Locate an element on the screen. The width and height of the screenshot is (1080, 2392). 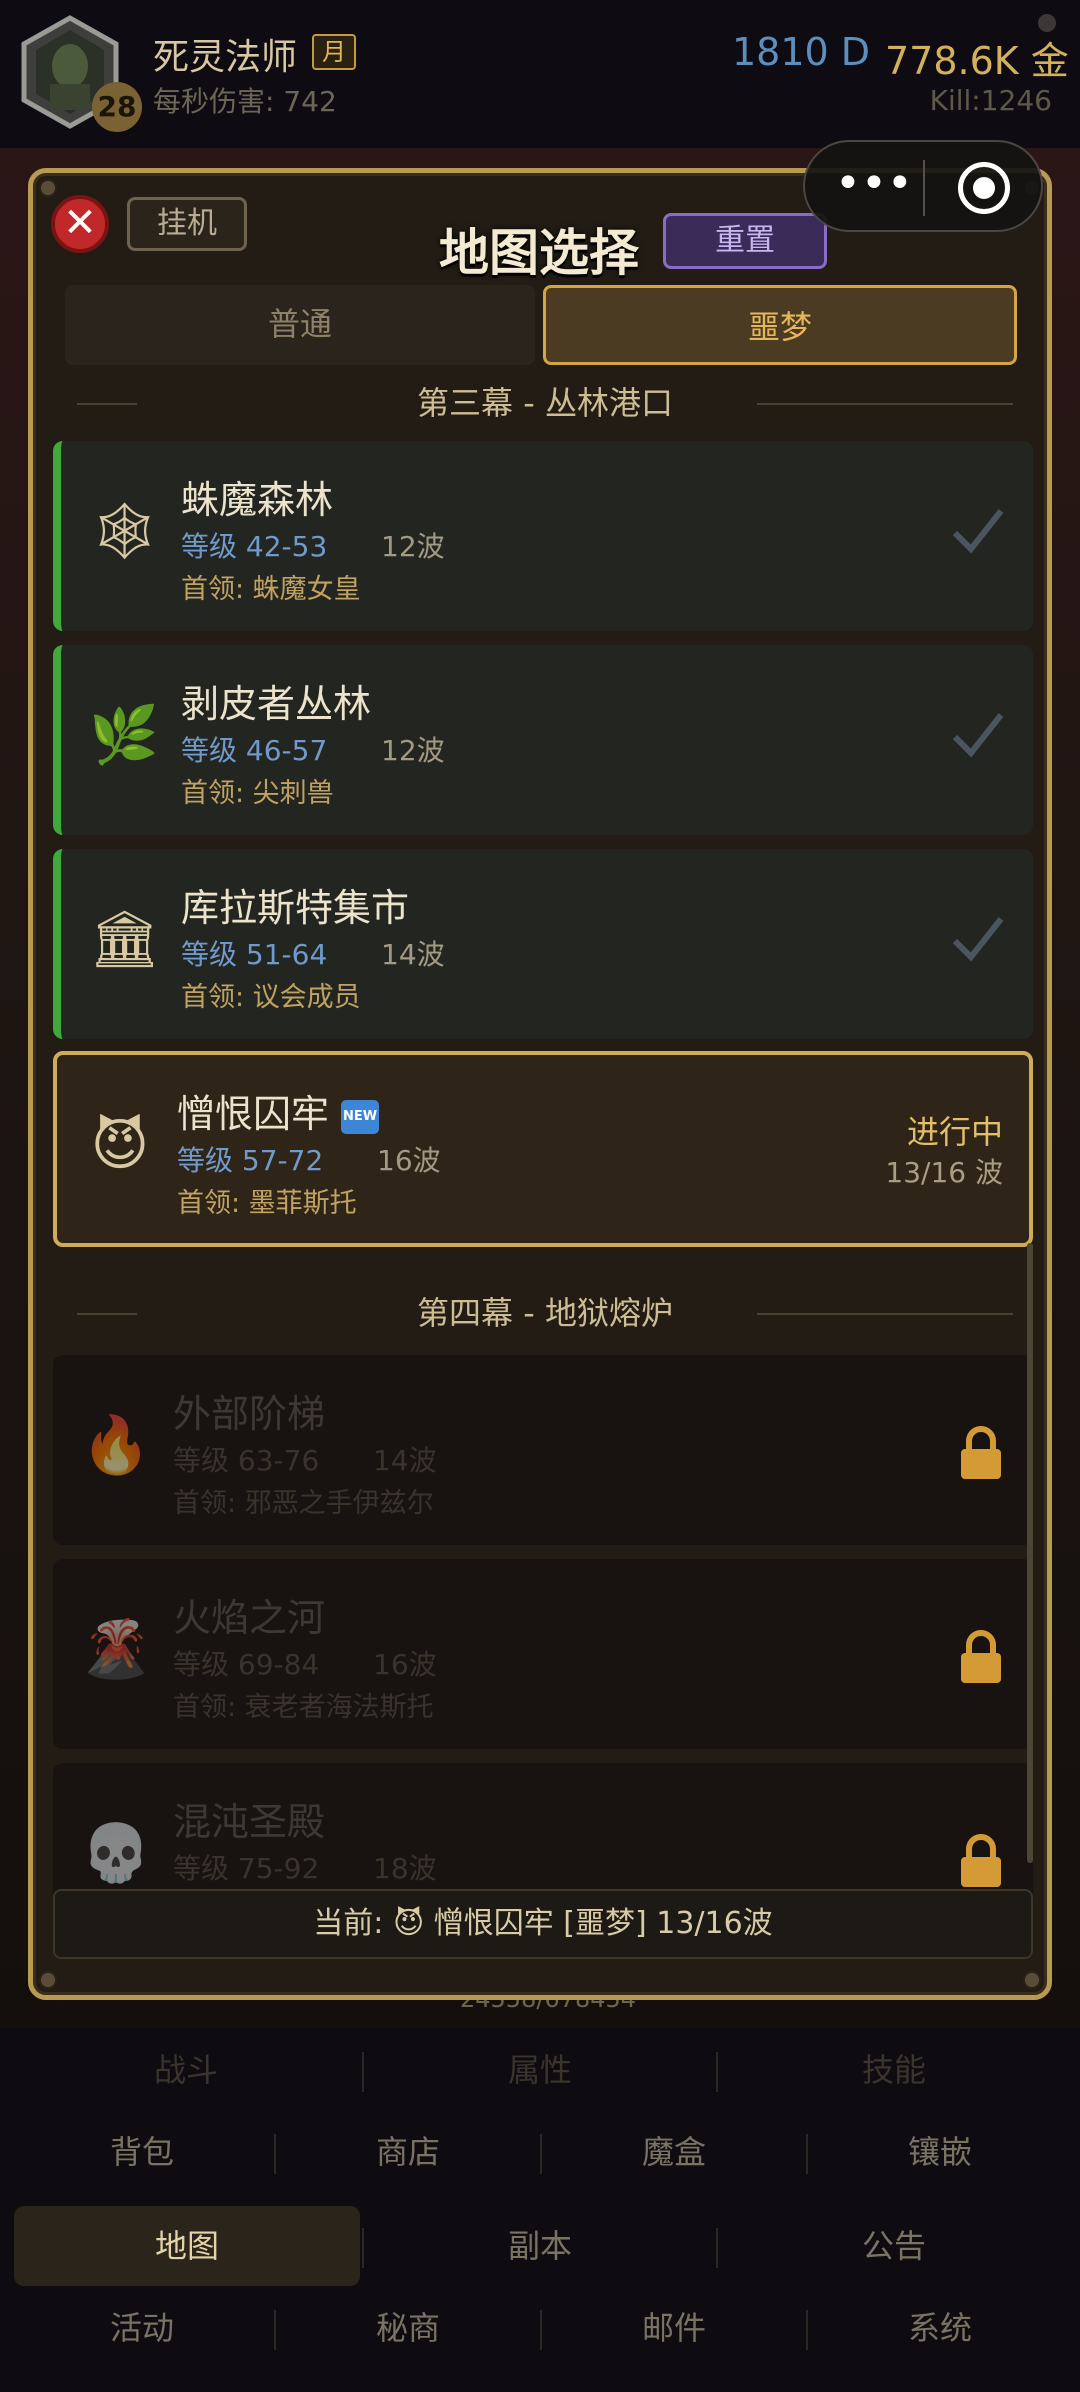
in-progress-status: 进行中 is located at coordinates (954, 1132).